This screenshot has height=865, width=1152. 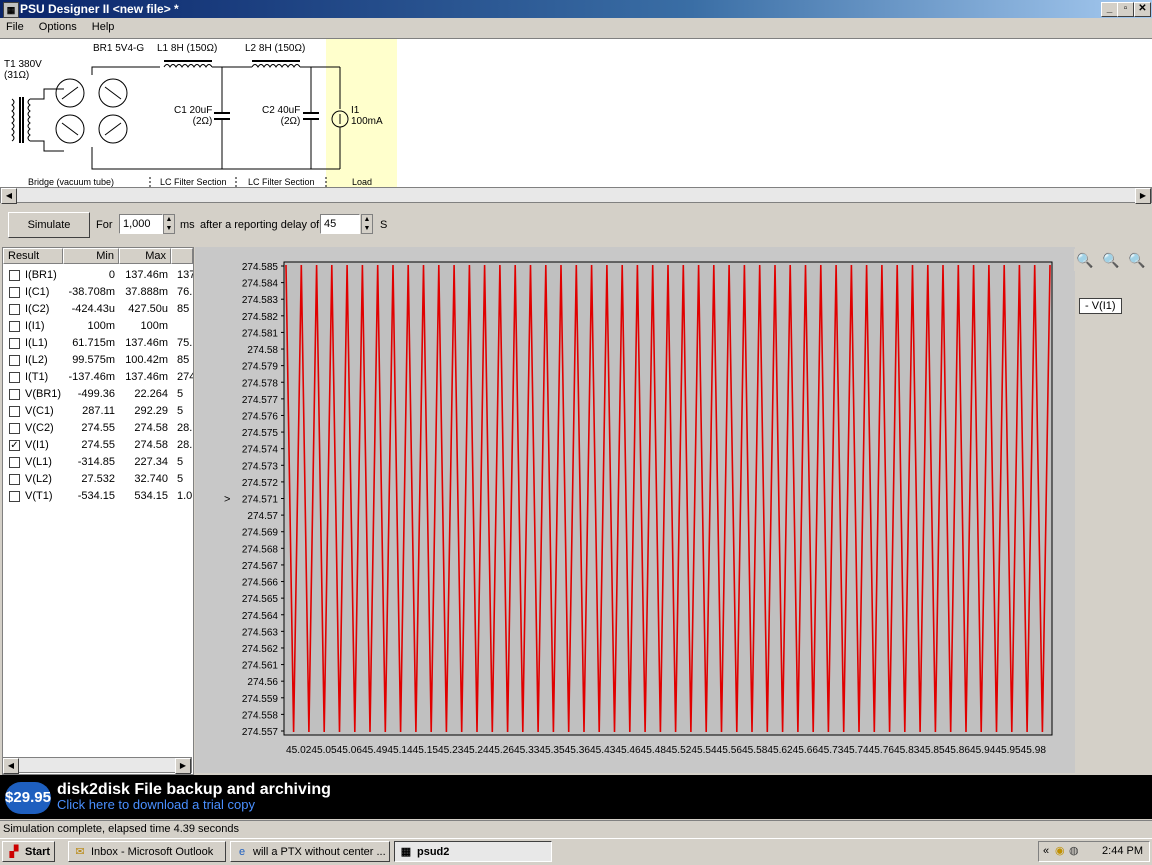 I want to click on result-min: -534.15, so click(x=96, y=496).